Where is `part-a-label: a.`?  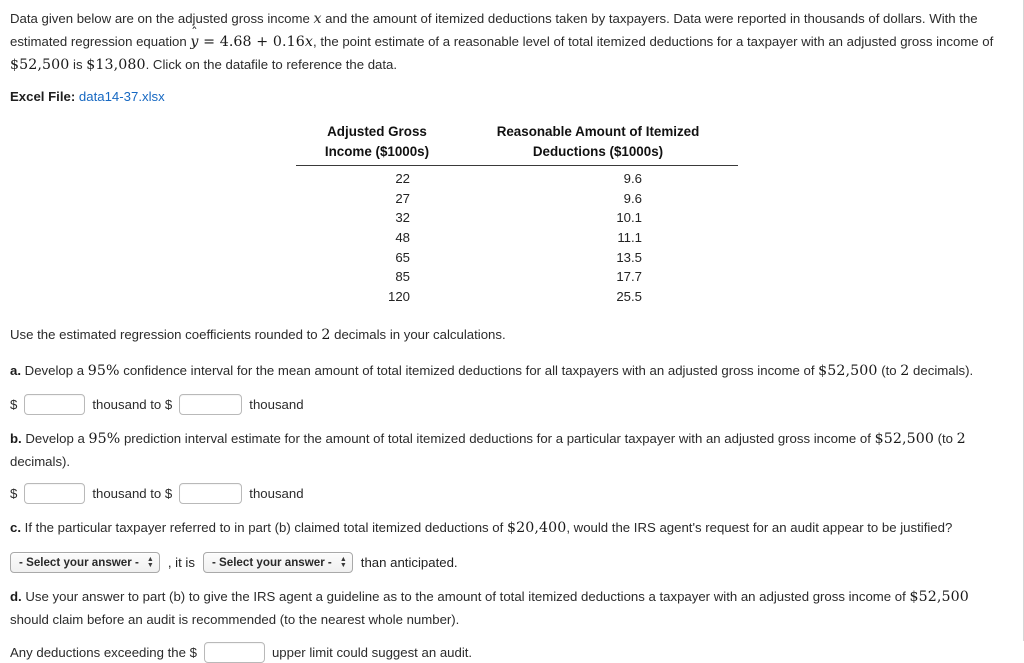 part-a-label: a. is located at coordinates (15, 370).